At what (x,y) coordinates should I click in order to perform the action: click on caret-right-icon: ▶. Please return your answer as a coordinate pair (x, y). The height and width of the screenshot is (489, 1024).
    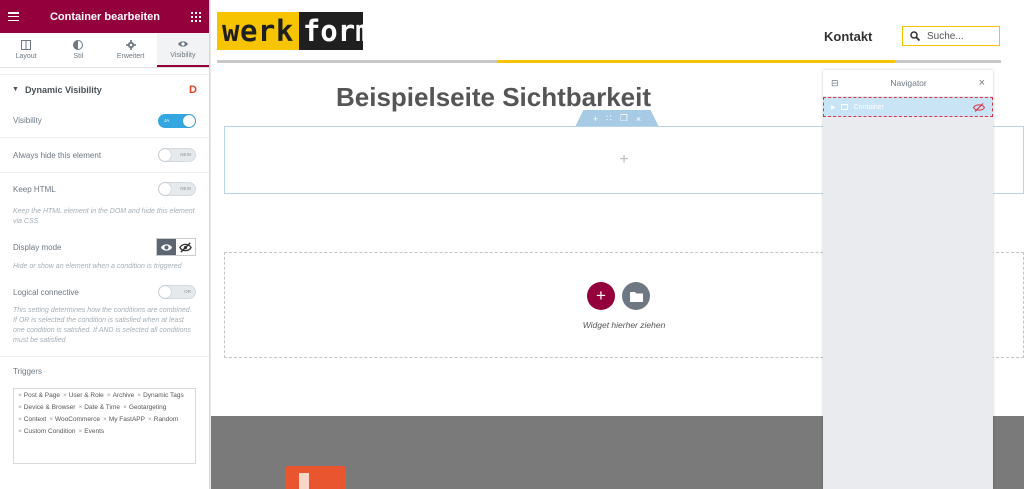
    Looking at the image, I should click on (833, 107).